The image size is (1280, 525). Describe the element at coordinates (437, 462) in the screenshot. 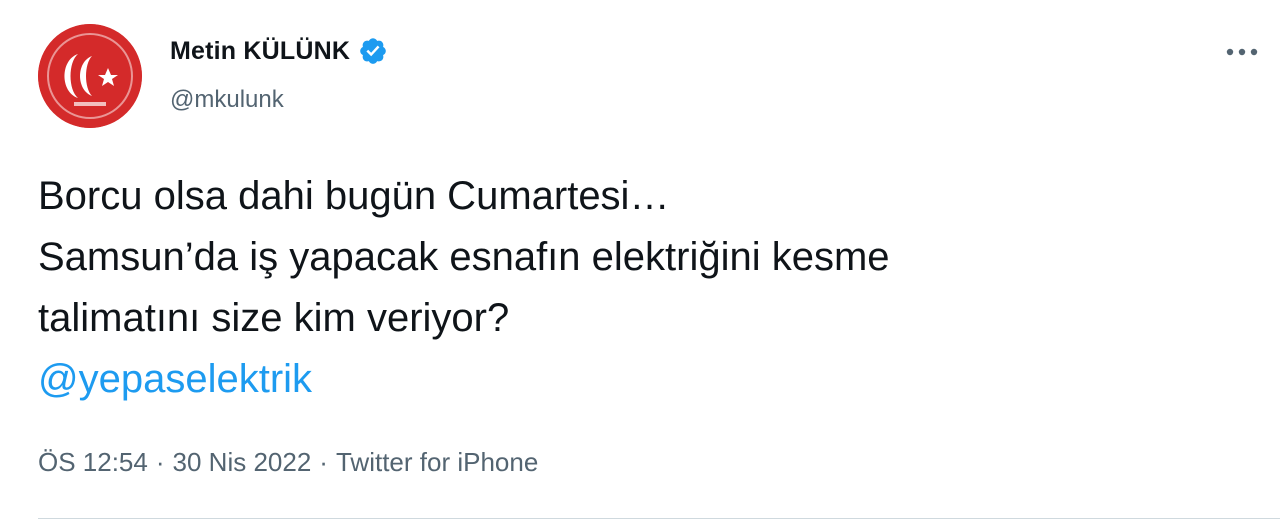

I see `tweet-source: Twitter for iPhone` at that location.